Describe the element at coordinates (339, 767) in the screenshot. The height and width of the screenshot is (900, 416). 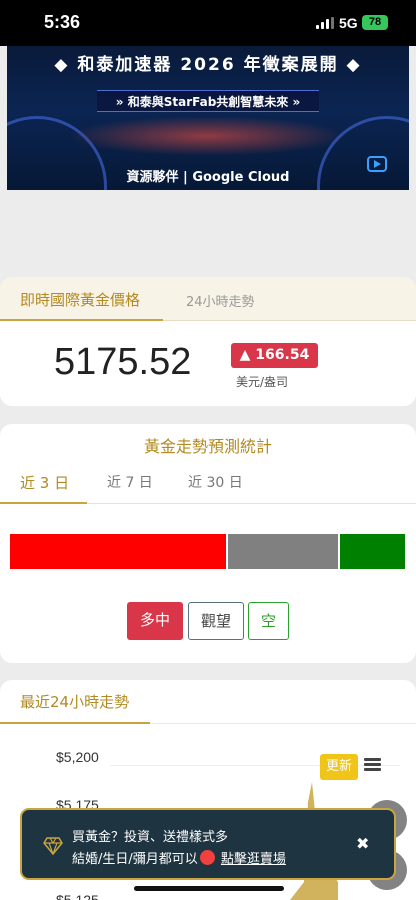
I see `update-button: 更新` at that location.